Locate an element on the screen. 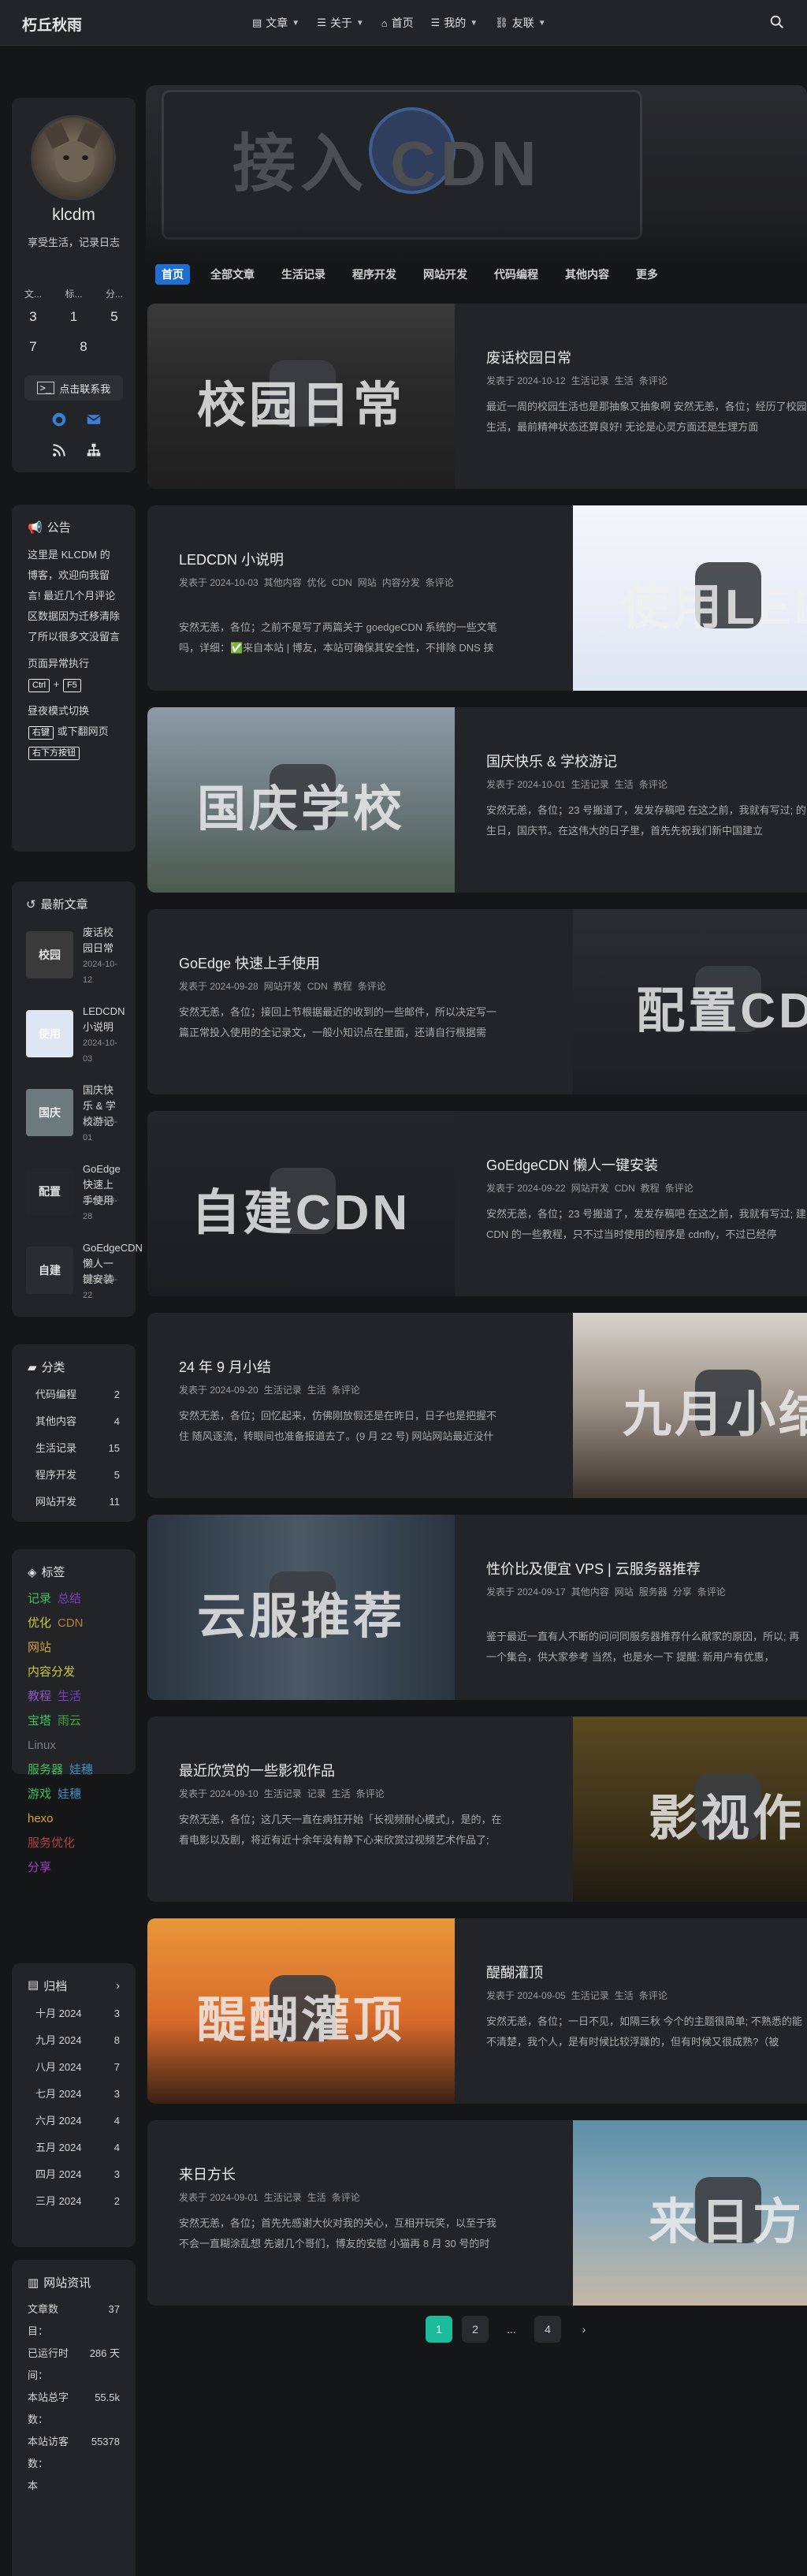  tag-link: 记录 is located at coordinates (39, 1599).